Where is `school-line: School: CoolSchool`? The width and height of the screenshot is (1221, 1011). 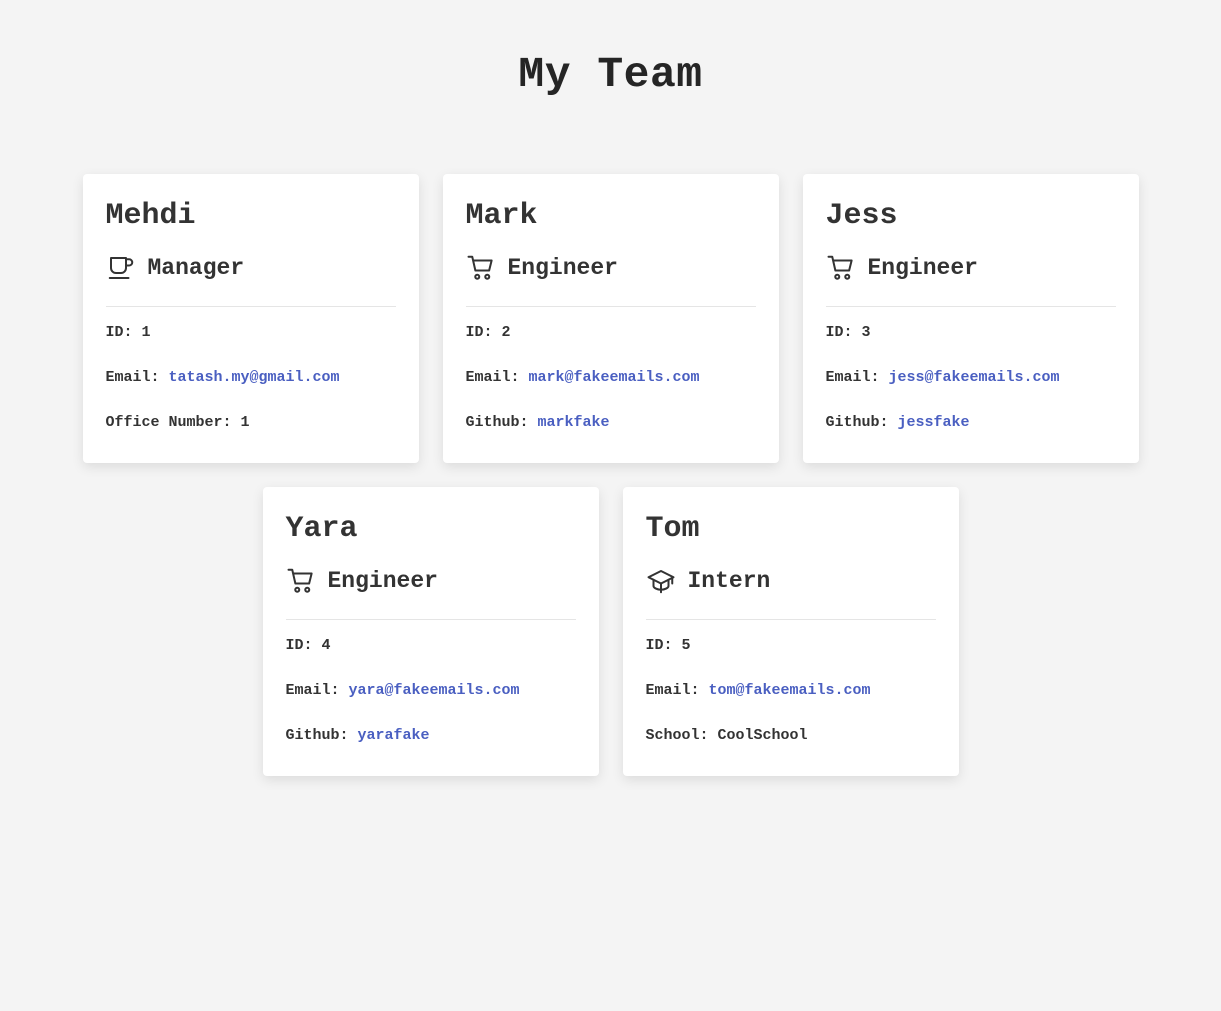
school-line: School: CoolSchool is located at coordinates (791, 736).